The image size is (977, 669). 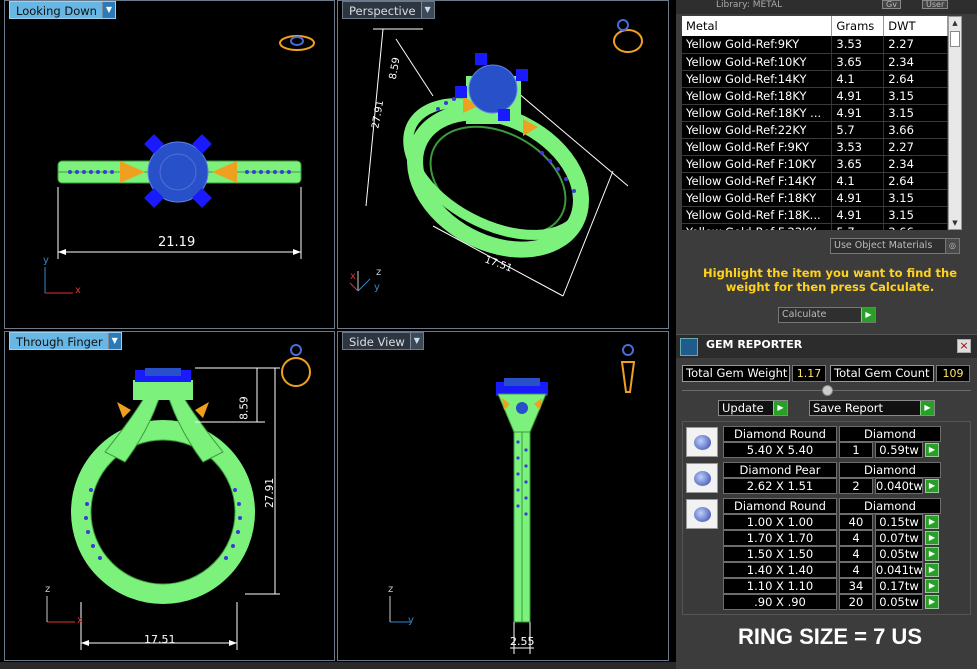 I want to click on gem-weight: 0.07tw, so click(x=899, y=538).